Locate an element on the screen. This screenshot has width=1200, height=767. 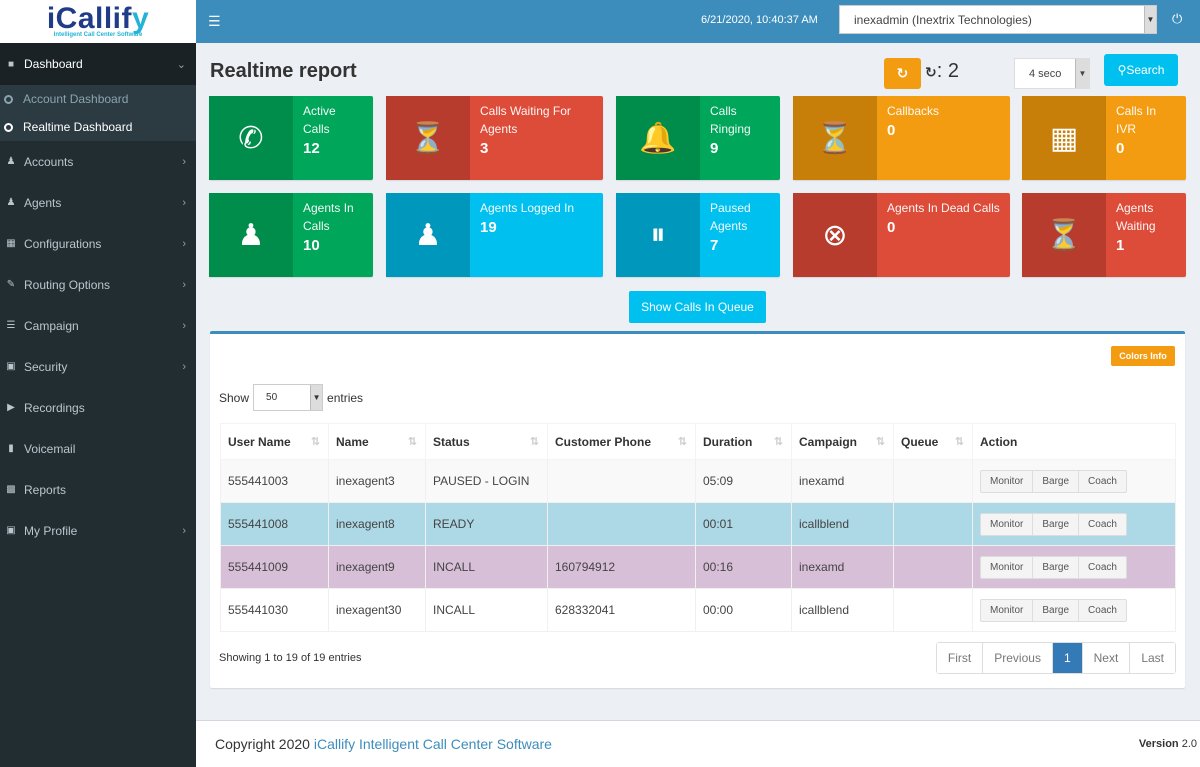
cell-customer-phone: 160794912 is located at coordinates (621, 567).